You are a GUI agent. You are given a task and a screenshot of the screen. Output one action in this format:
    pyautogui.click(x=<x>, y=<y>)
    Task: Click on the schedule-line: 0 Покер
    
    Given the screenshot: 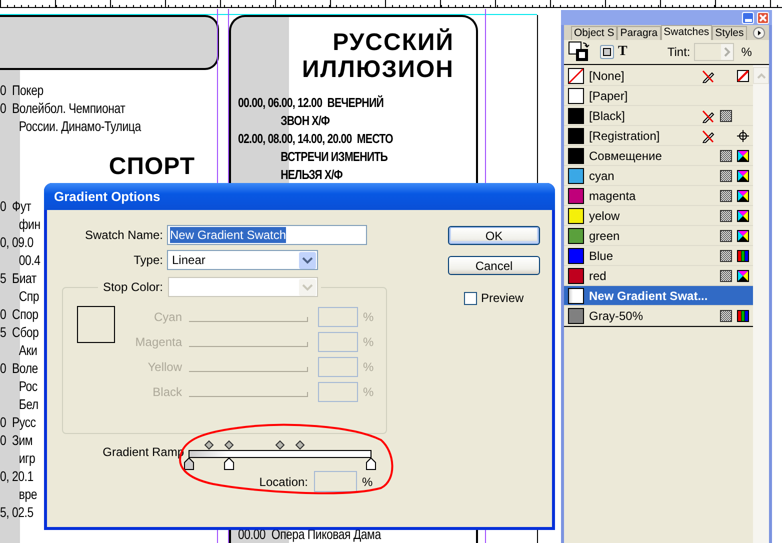 What is the action you would take?
    pyautogui.click(x=22, y=90)
    